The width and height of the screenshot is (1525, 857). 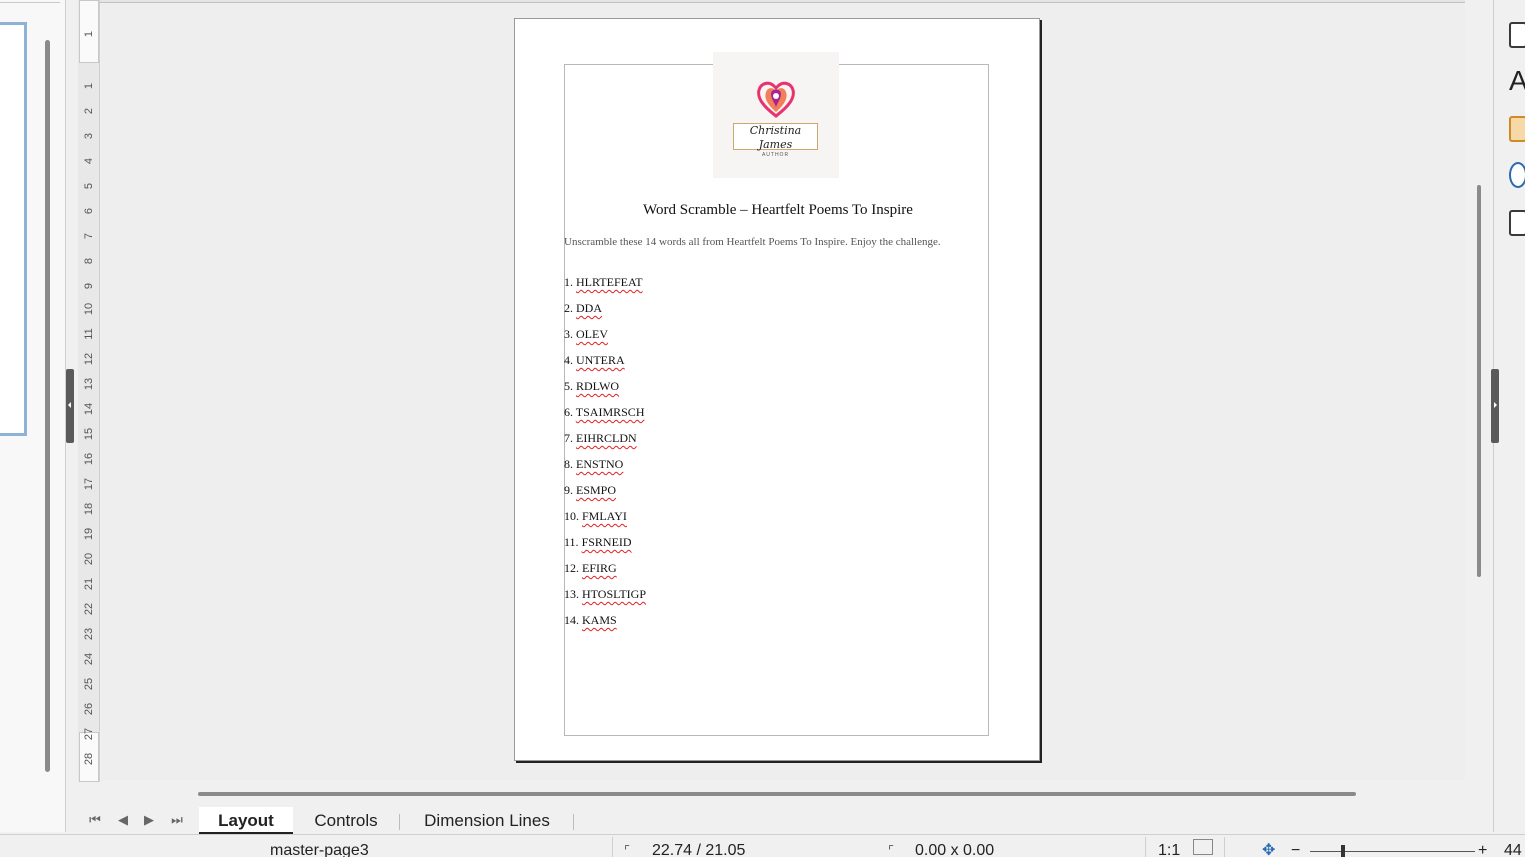 What do you see at coordinates (487, 821) in the screenshot?
I see `tab-dimension-lines: Dimension Lines` at bounding box center [487, 821].